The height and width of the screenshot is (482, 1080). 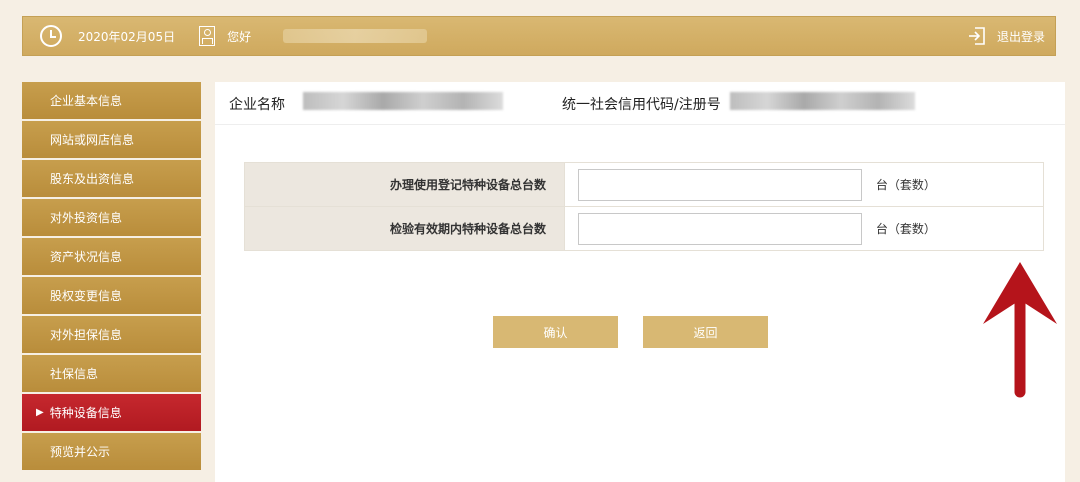 What do you see at coordinates (92, 179) in the screenshot?
I see `sidebar-item-label: 股东及出资信息` at bounding box center [92, 179].